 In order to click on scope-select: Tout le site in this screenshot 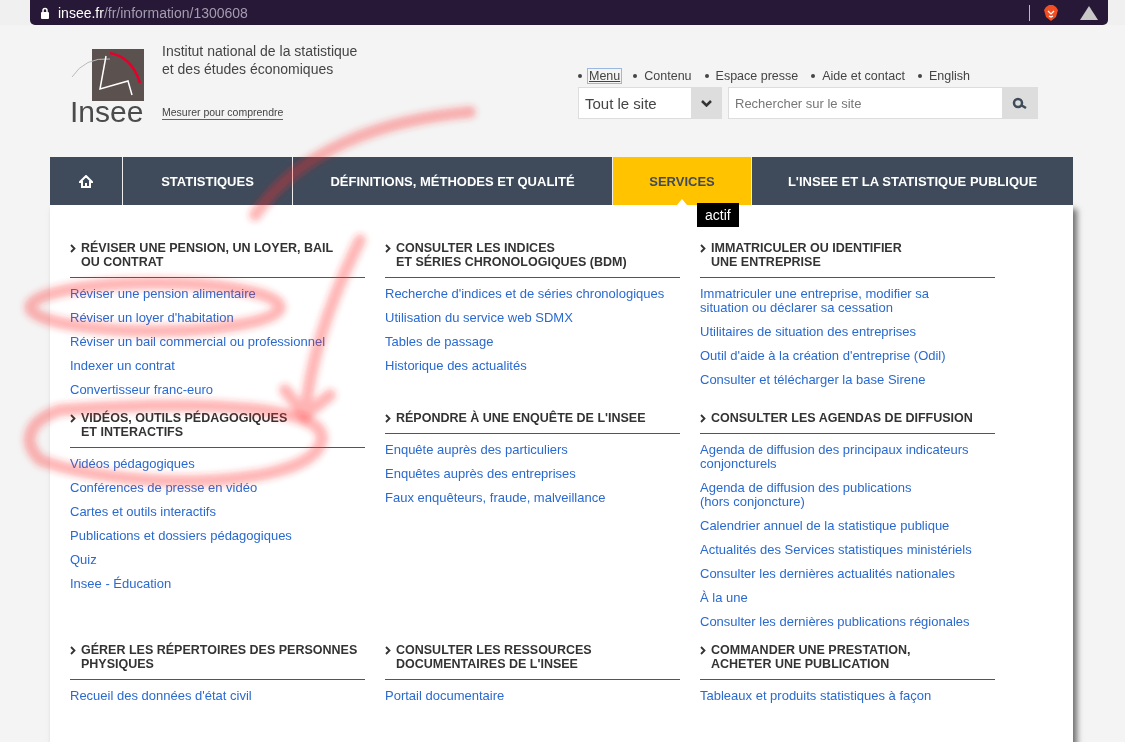, I will do `click(650, 103)`.